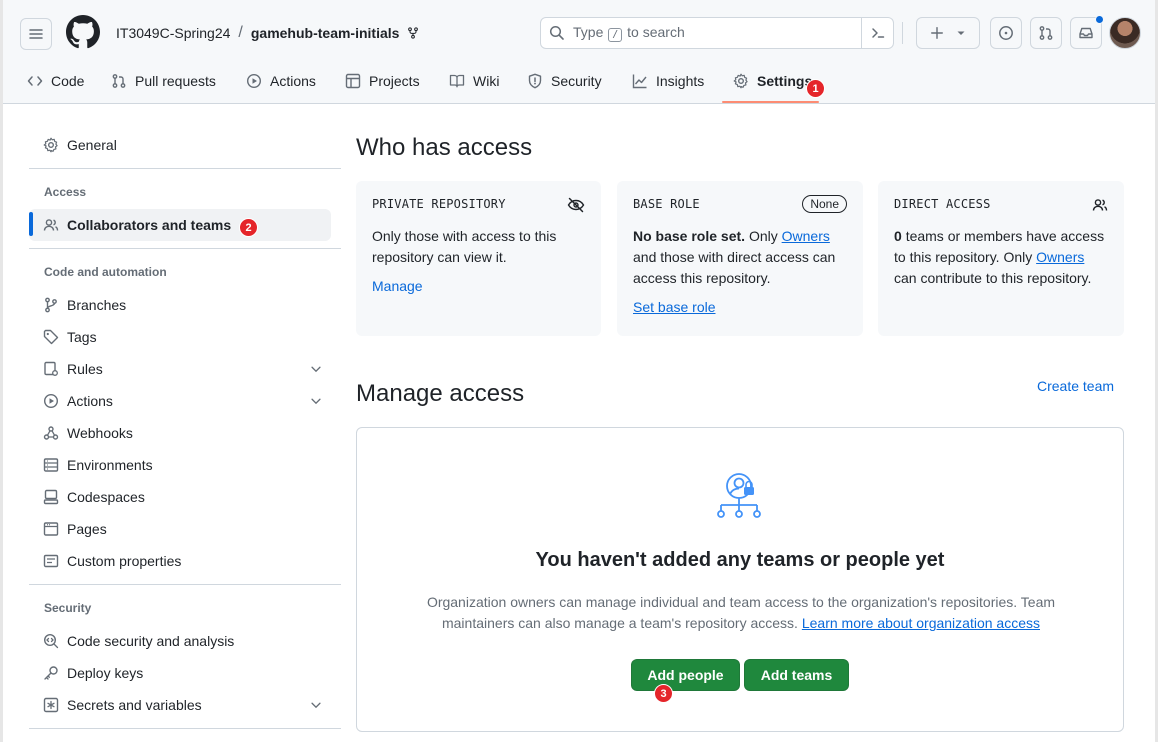 Image resolution: width=1158 pixels, height=742 pixels. What do you see at coordinates (663, 693) in the screenshot?
I see `step-badge-3: 3` at bounding box center [663, 693].